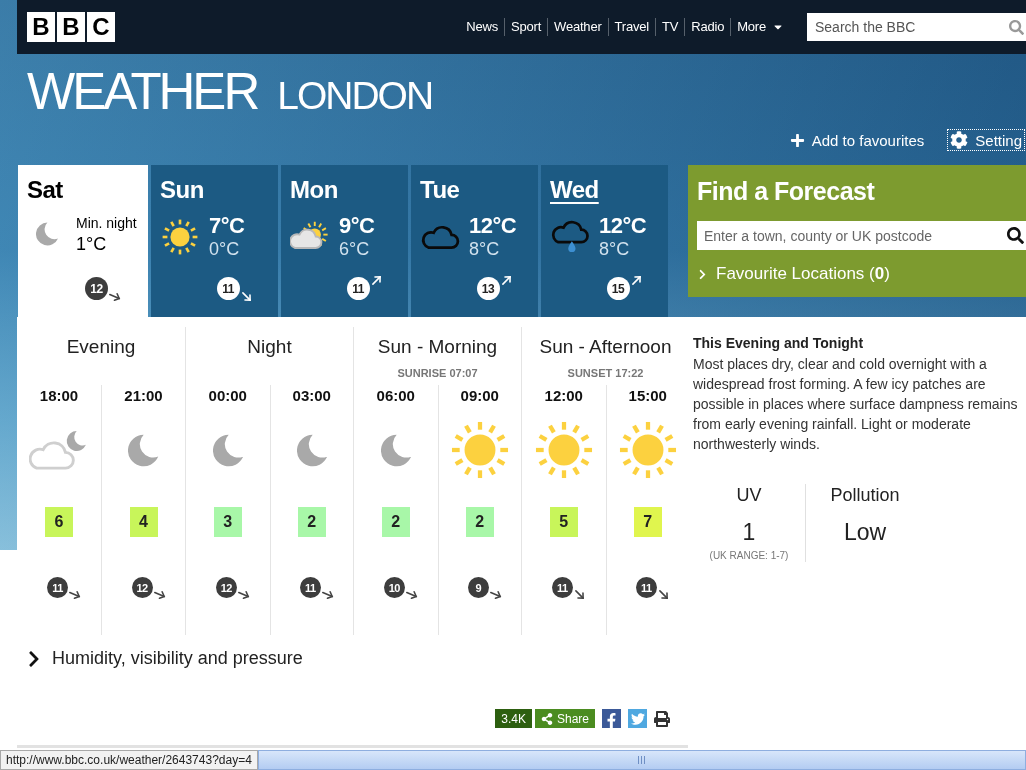  What do you see at coordinates (647, 522) in the screenshot?
I see `temperature-badge: 7` at bounding box center [647, 522].